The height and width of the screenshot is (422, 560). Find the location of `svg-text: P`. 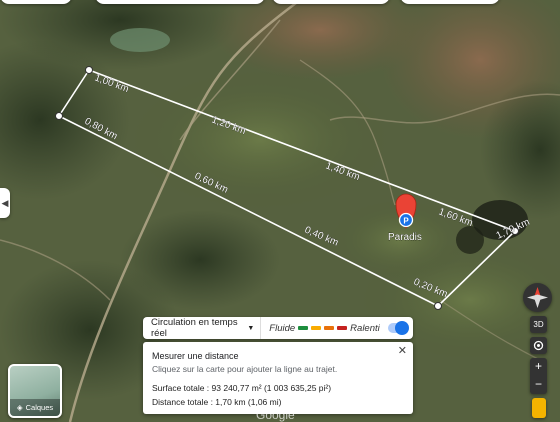

svg-text: P is located at coordinates (406, 221).